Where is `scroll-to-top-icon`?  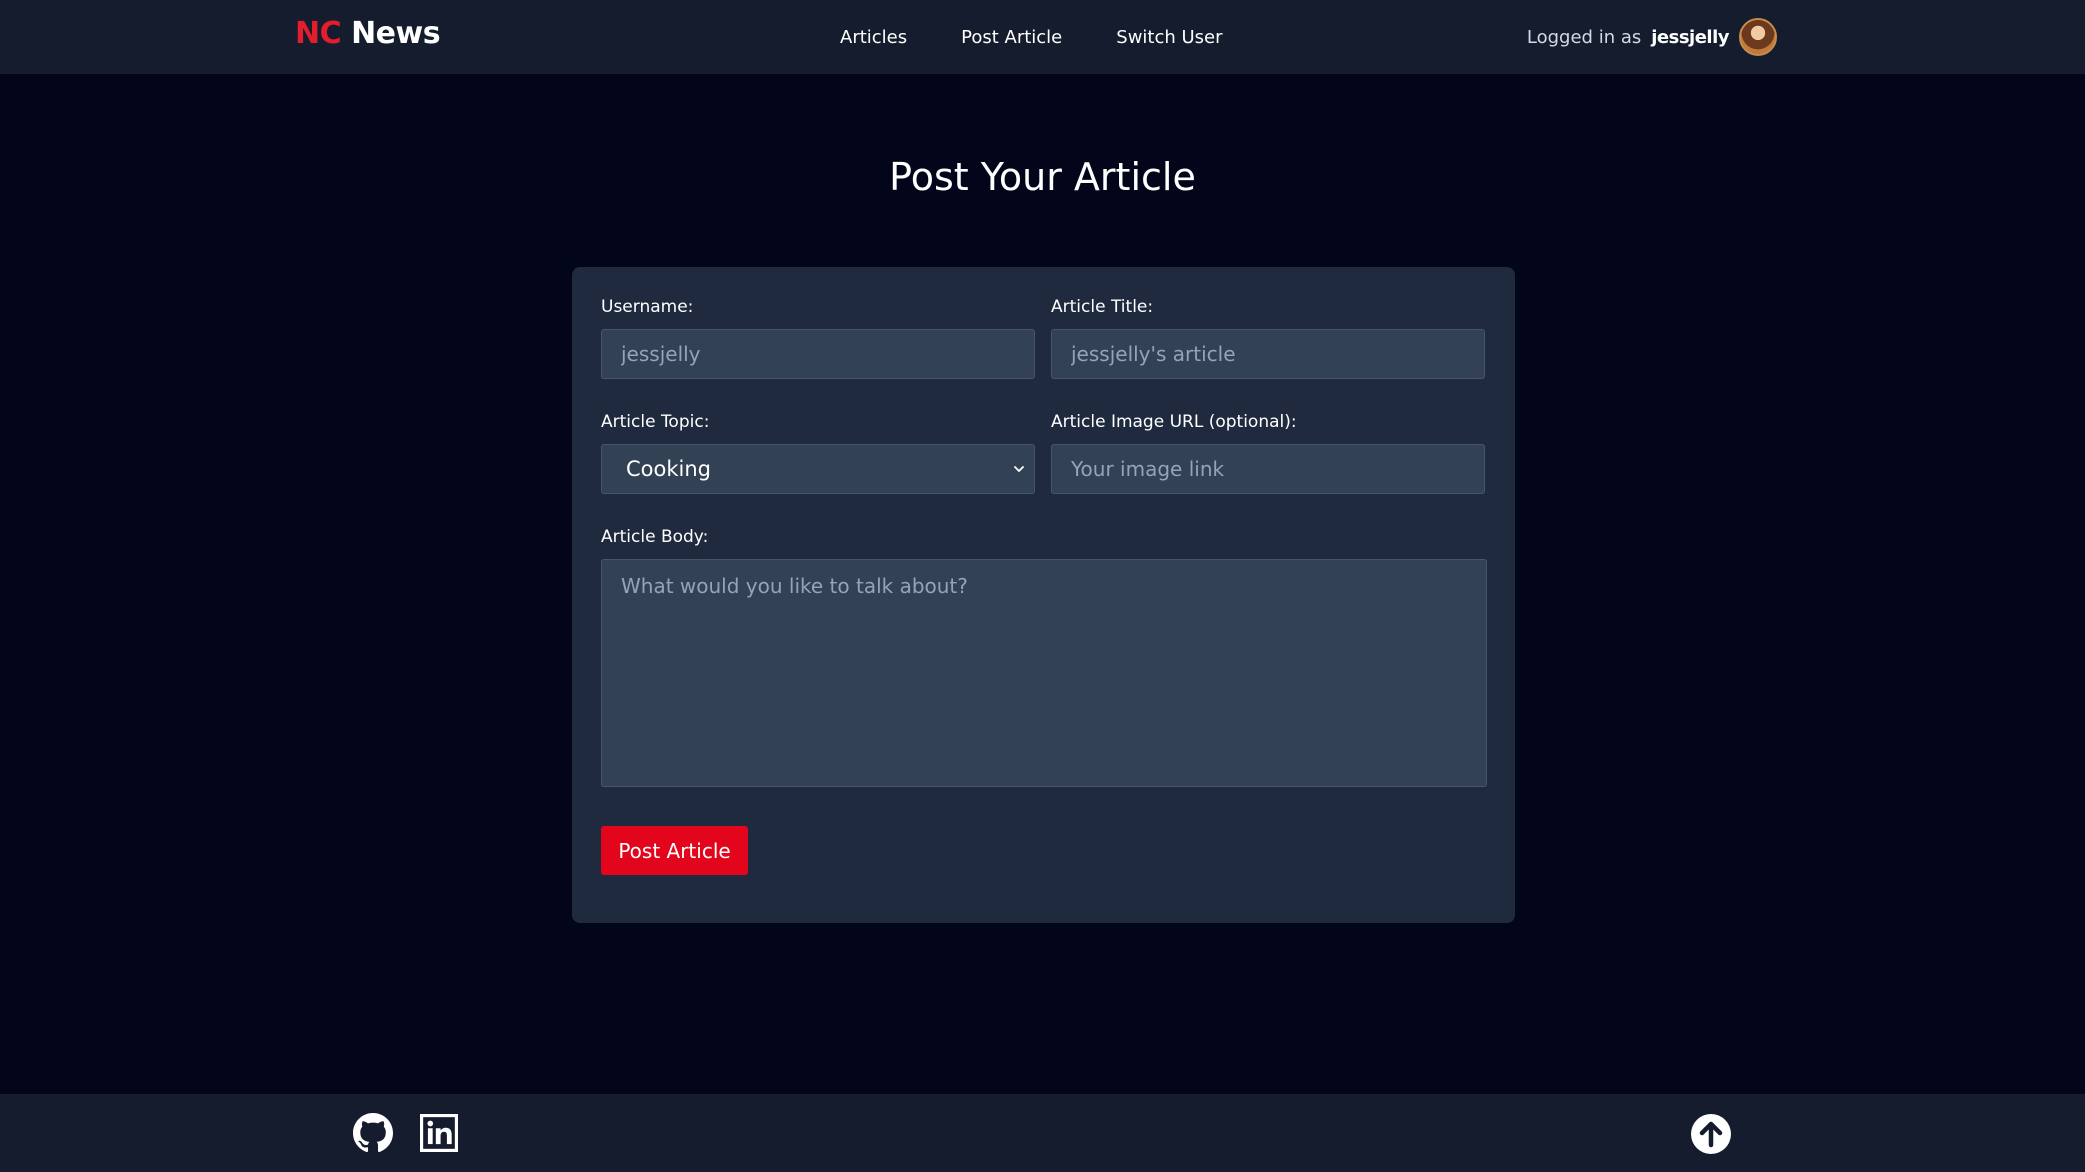
scroll-to-top-icon is located at coordinates (1711, 1134).